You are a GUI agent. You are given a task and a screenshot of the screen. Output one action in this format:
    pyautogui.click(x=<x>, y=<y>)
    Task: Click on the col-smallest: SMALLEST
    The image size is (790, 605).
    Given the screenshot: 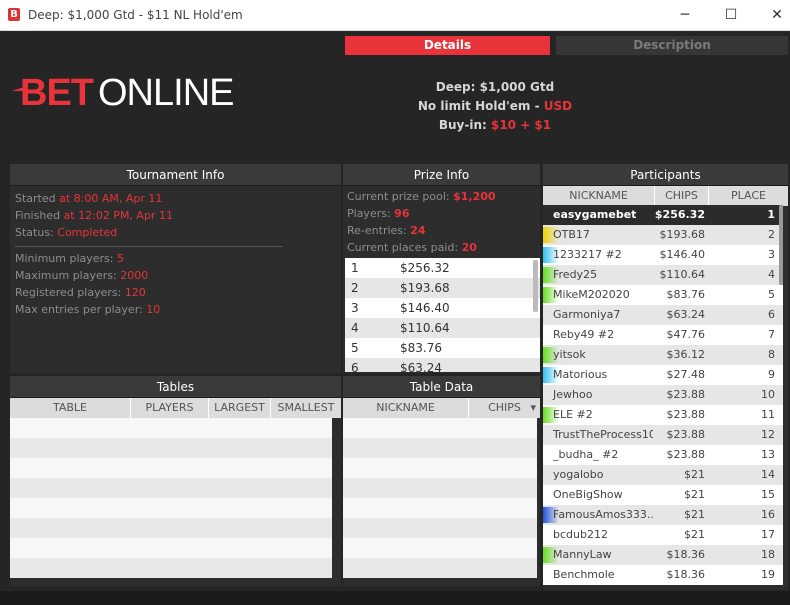 What is the action you would take?
    pyautogui.click(x=306, y=408)
    